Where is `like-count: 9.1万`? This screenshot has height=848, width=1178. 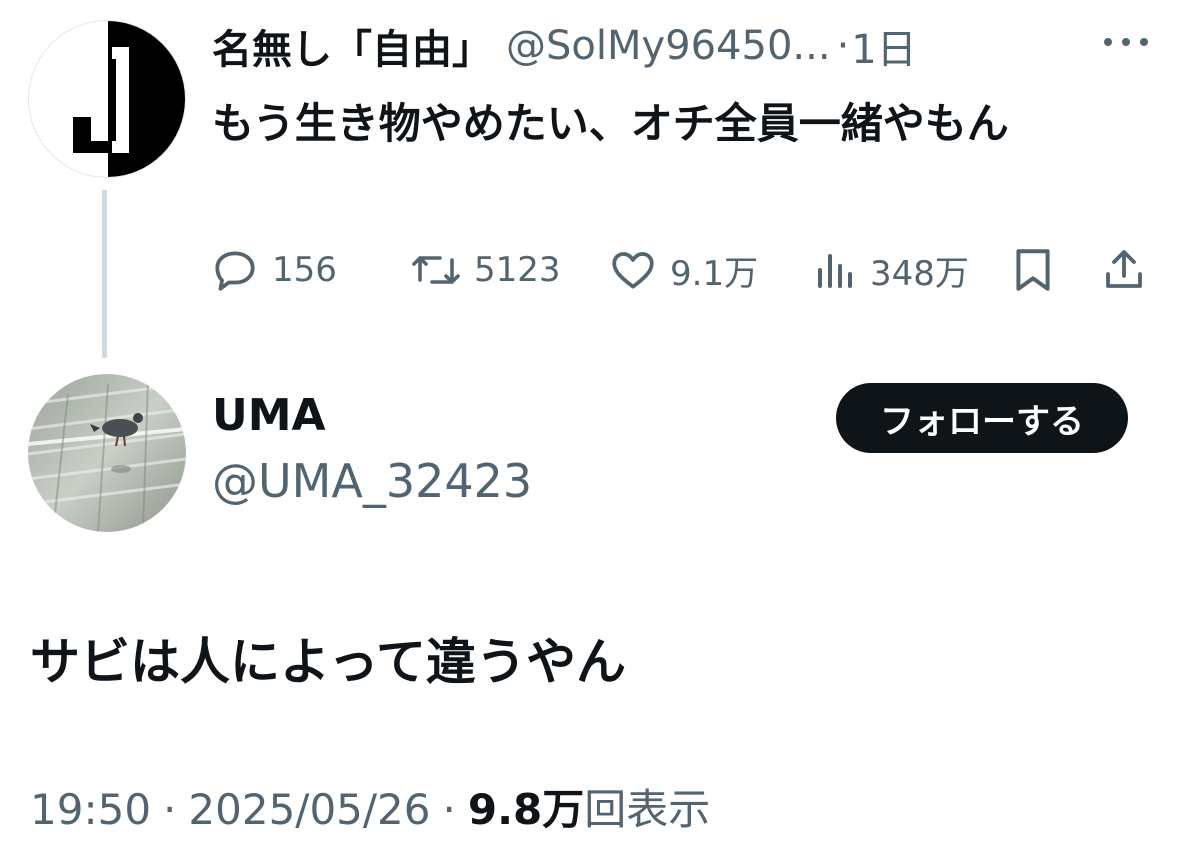 like-count: 9.1万 is located at coordinates (714, 273).